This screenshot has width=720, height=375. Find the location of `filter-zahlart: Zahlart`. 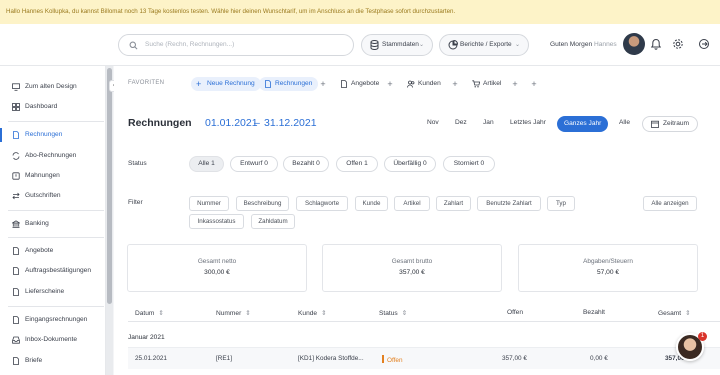

filter-zahlart: Zahlart is located at coordinates (453, 203).